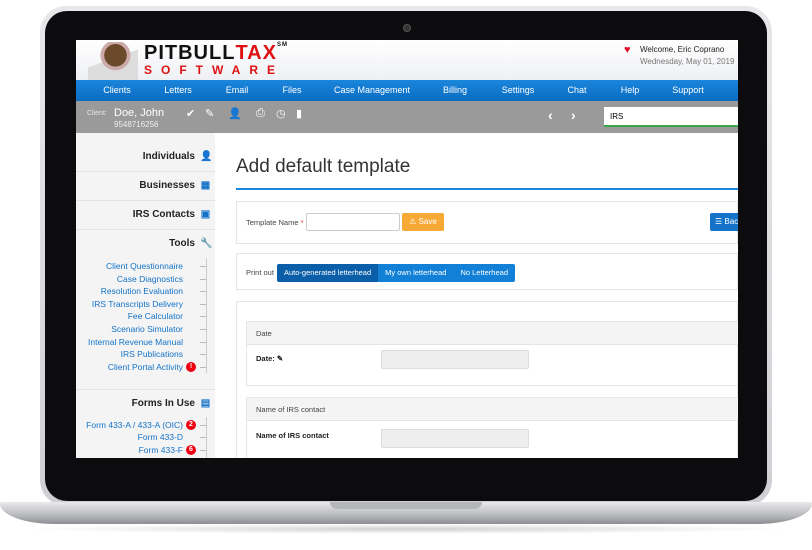 The width and height of the screenshot is (812, 550). Describe the element at coordinates (216, 53) in the screenshot. I see `logo: PITBULLTAXSM` at that location.